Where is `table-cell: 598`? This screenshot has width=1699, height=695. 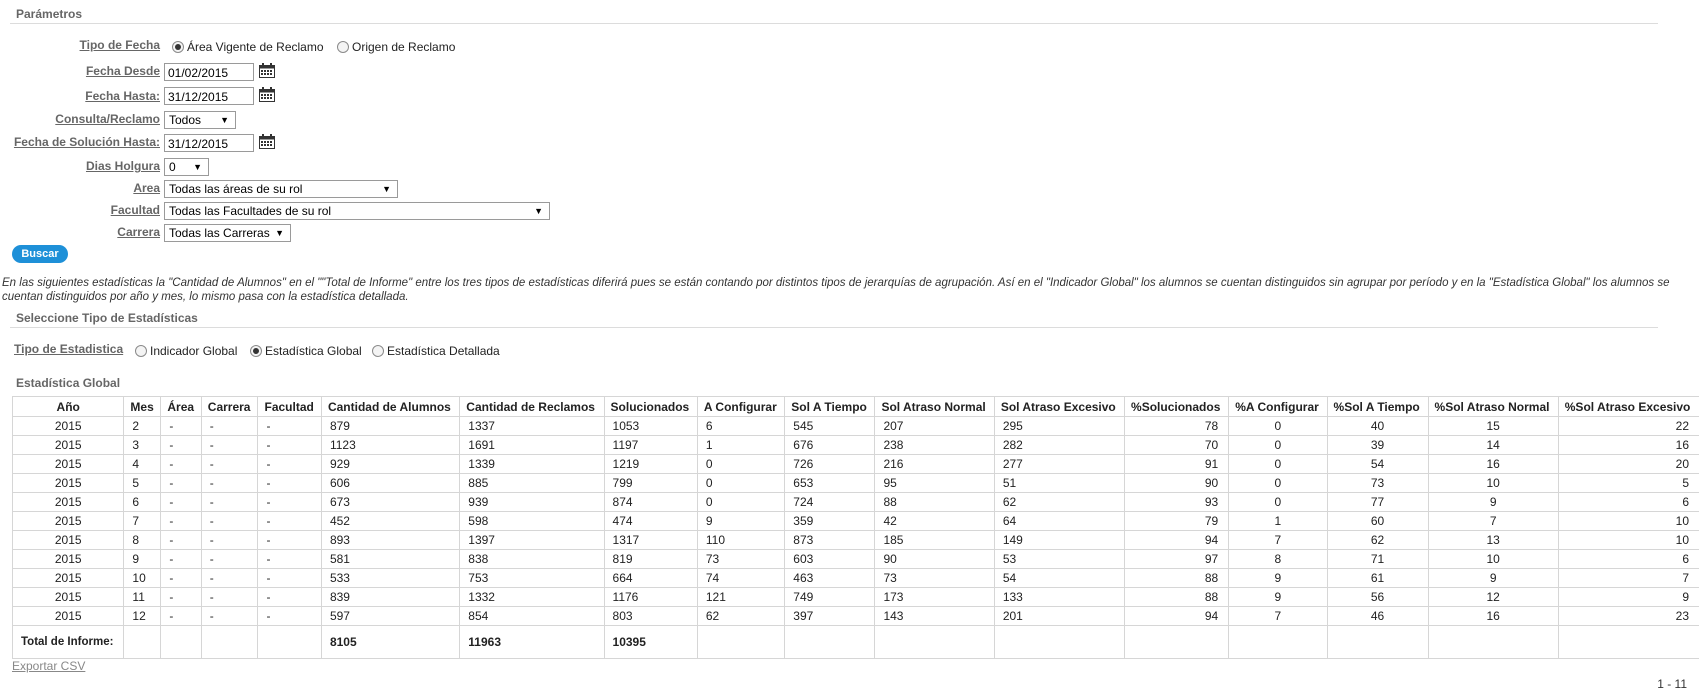
table-cell: 598 is located at coordinates (532, 521).